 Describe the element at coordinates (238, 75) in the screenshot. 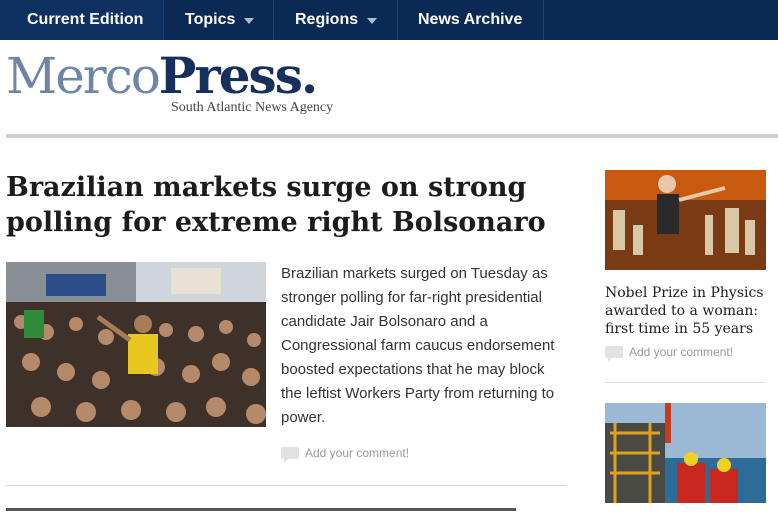

I see `logo-press: Press.` at that location.